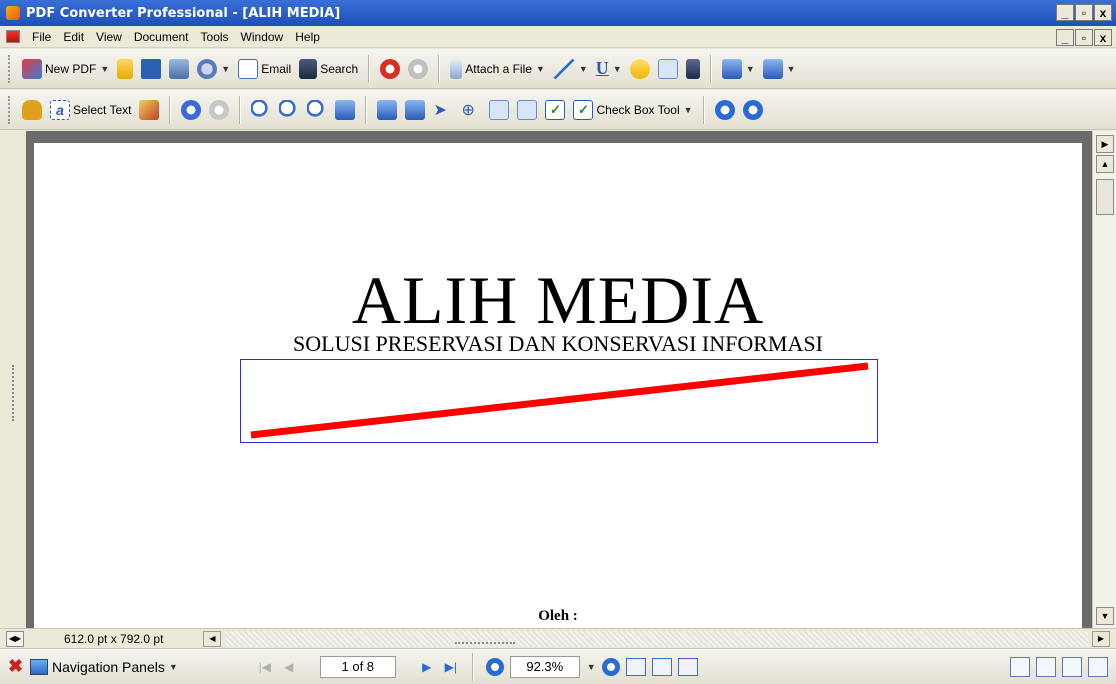 This screenshot has height=684, width=1116. Describe the element at coordinates (161, 37) in the screenshot. I see `menu-document: Document` at that location.